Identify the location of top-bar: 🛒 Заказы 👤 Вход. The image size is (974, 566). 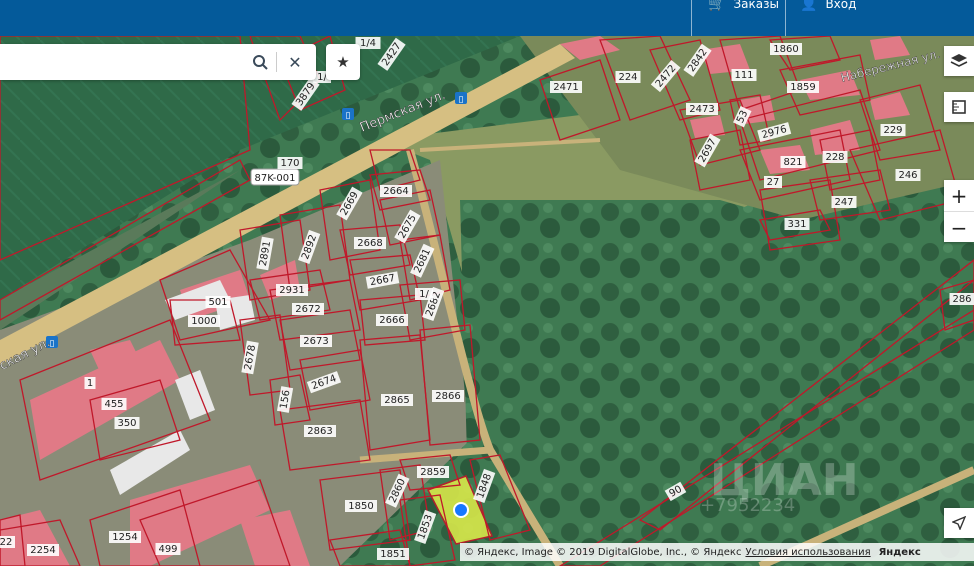
(487, 18).